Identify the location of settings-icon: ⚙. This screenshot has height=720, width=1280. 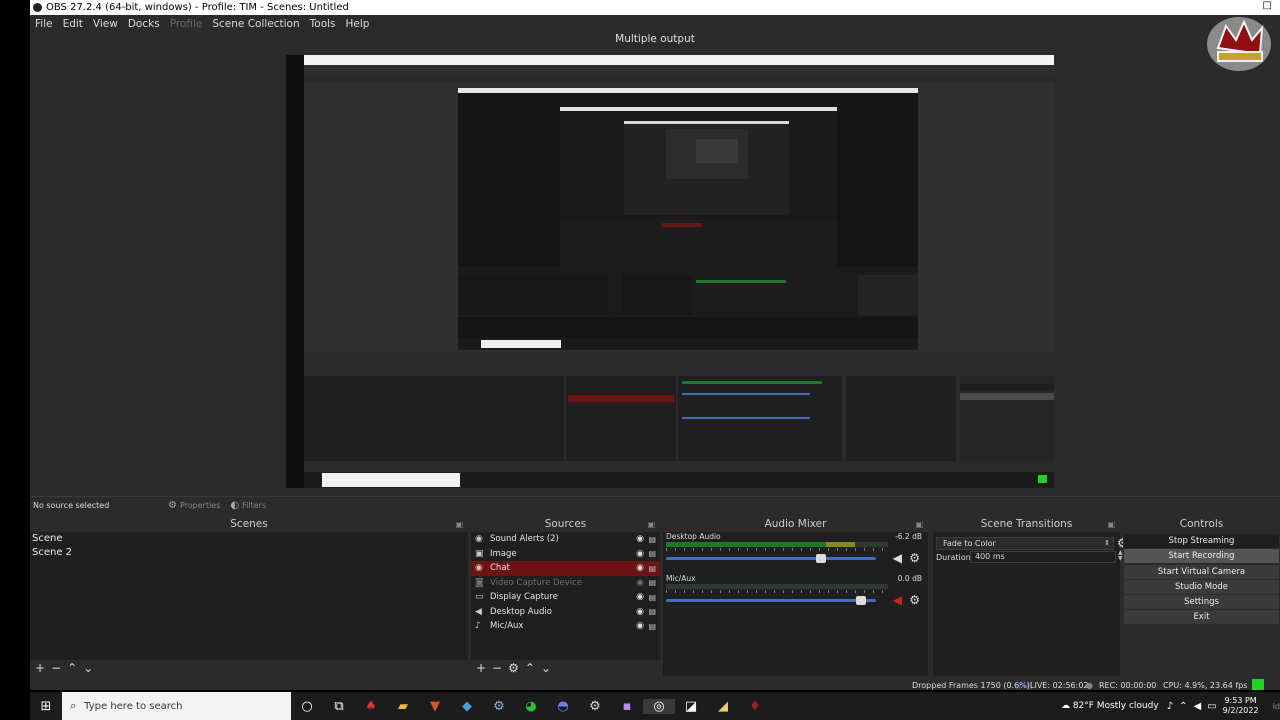
(595, 706).